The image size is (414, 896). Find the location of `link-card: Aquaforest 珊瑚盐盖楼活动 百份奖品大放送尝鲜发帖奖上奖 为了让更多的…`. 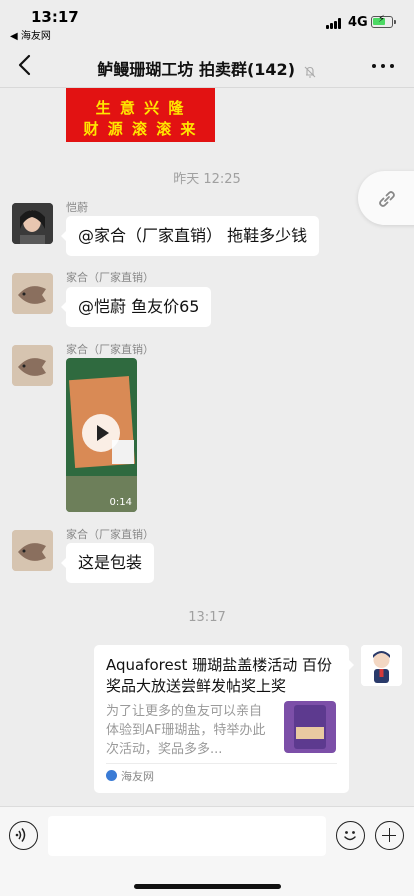

link-card: Aquaforest 珊瑚盐盖楼活动 百份奖品大放送尝鲜发帖奖上奖 为了让更多的… is located at coordinates (224, 719).